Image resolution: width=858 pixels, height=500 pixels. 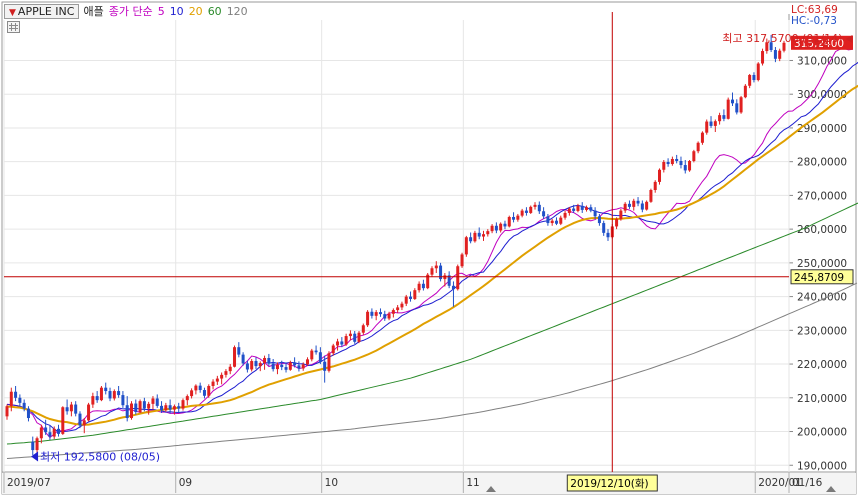 I want to click on x-tick-label: 09, so click(x=185, y=483).